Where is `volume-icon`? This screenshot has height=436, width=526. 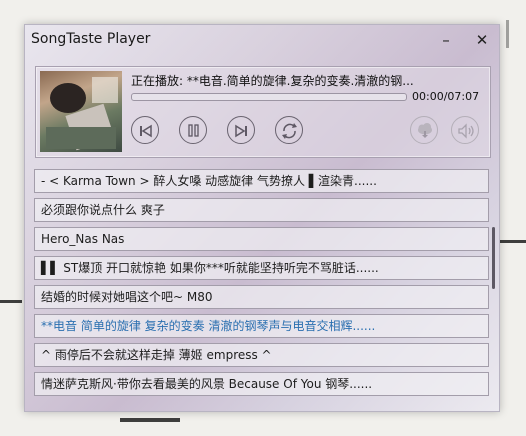 volume-icon is located at coordinates (466, 131).